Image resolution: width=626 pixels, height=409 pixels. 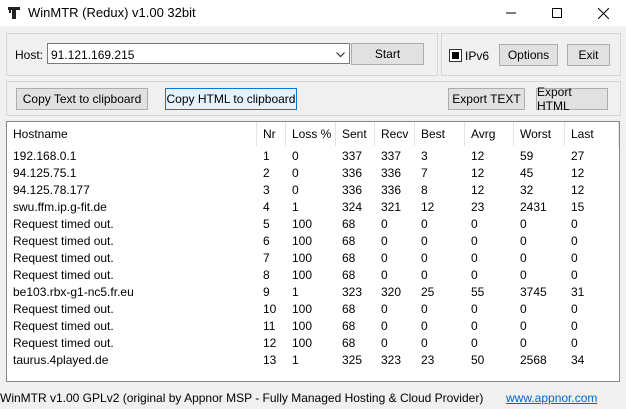 What do you see at coordinates (313, 156) in the screenshot?
I see `table-row: 192.168.0.1 1 0 337 337 3 12 59 27` at bounding box center [313, 156].